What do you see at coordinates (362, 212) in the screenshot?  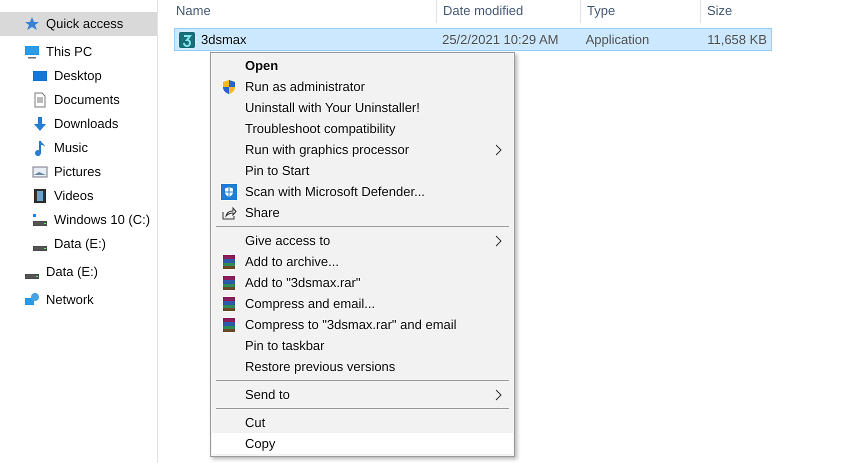 I see `menu-item: Share` at bounding box center [362, 212].